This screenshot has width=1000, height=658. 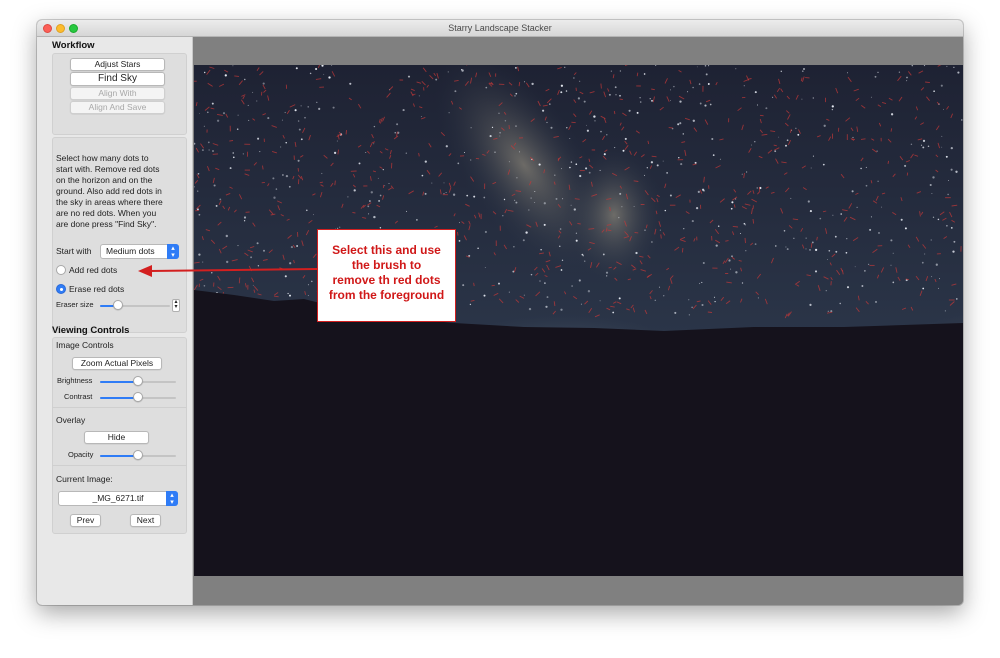 I want to click on brightness-thumb, so click(x=138, y=381).